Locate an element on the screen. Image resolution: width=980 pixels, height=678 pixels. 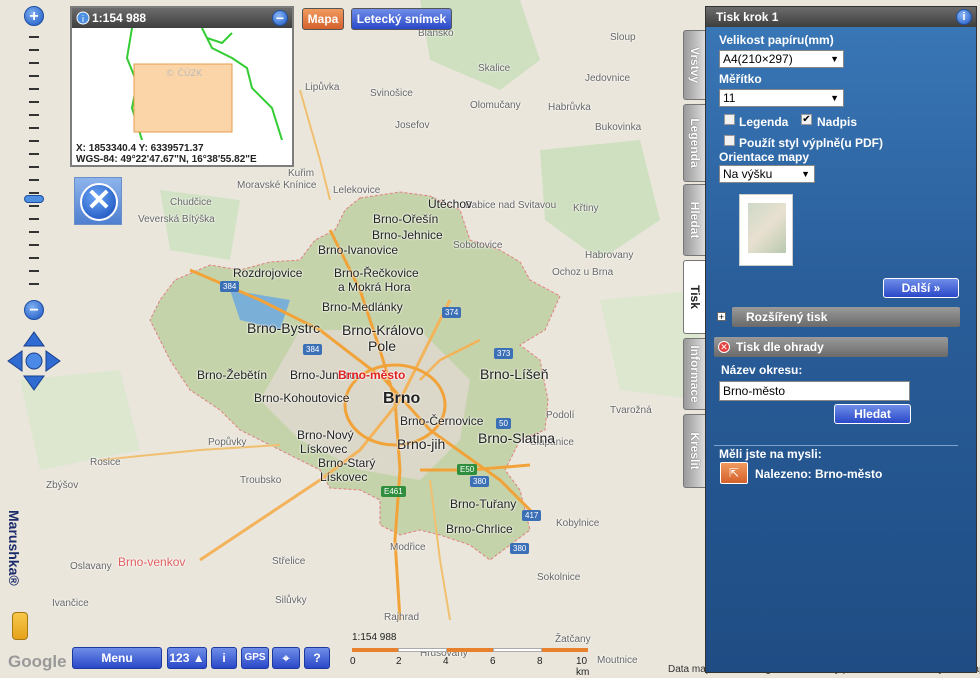
map-place-label: Rozdrojovice is located at coordinates (268, 273).